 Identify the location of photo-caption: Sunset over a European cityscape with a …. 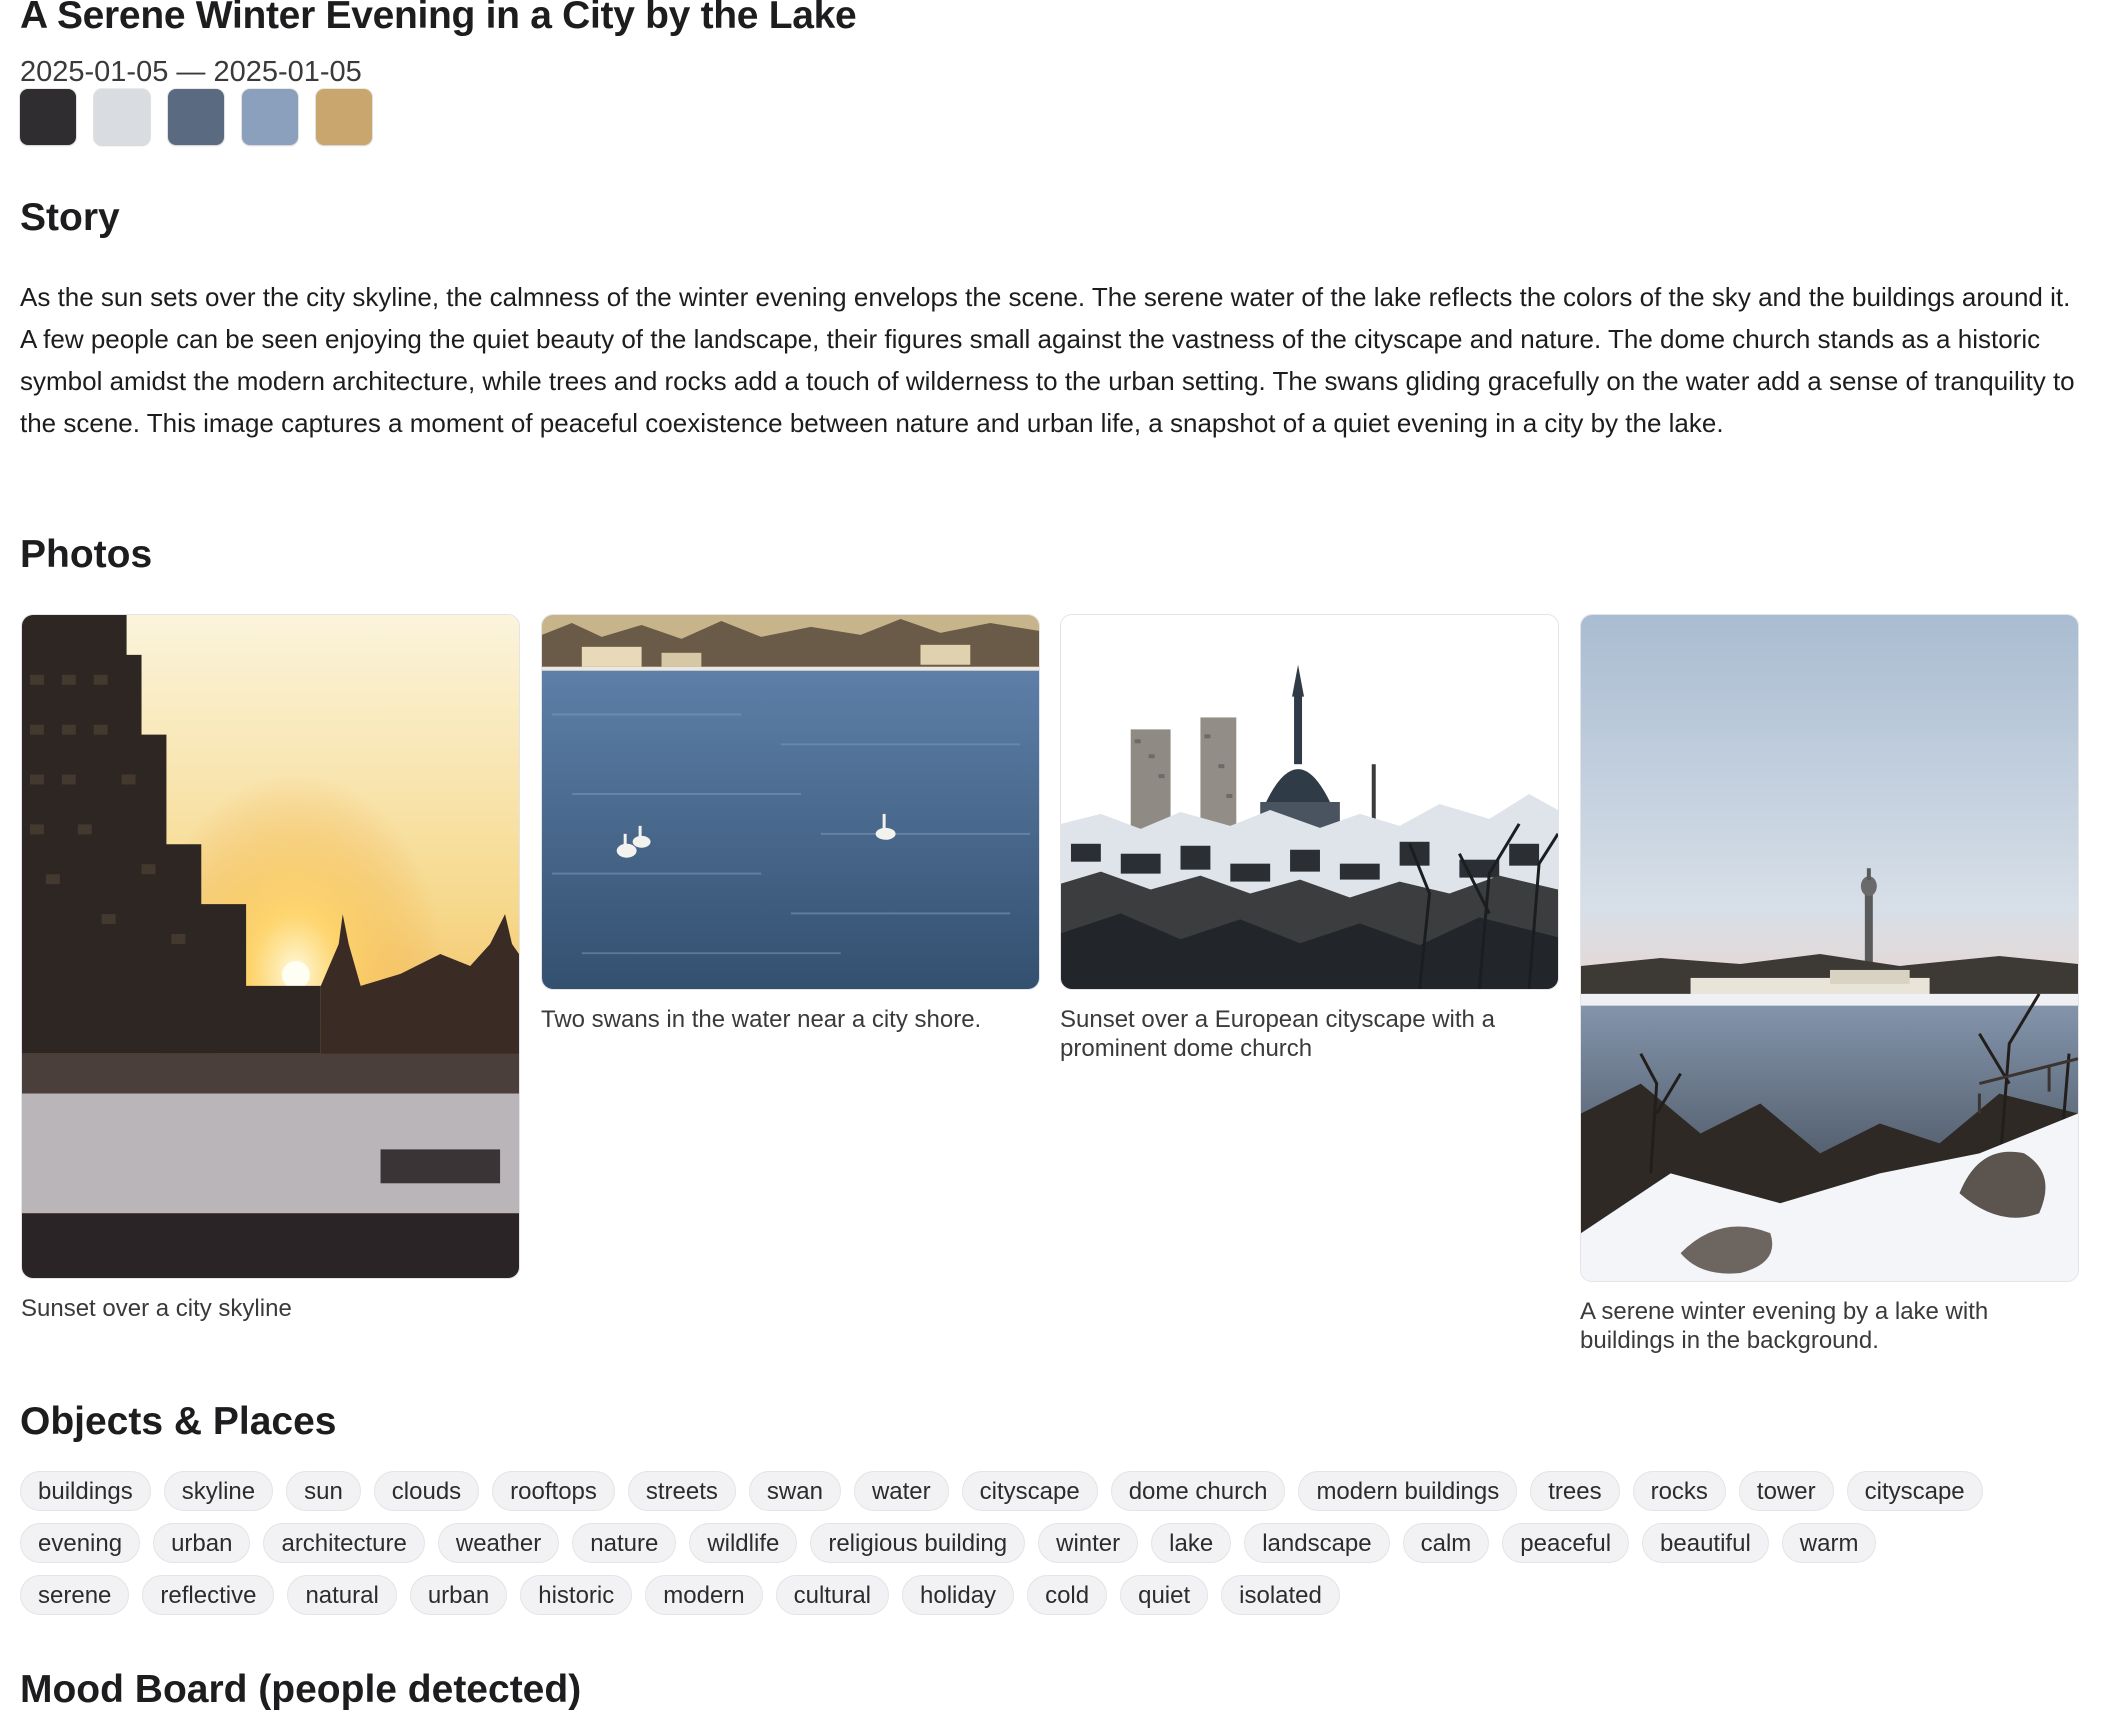
(1277, 1034).